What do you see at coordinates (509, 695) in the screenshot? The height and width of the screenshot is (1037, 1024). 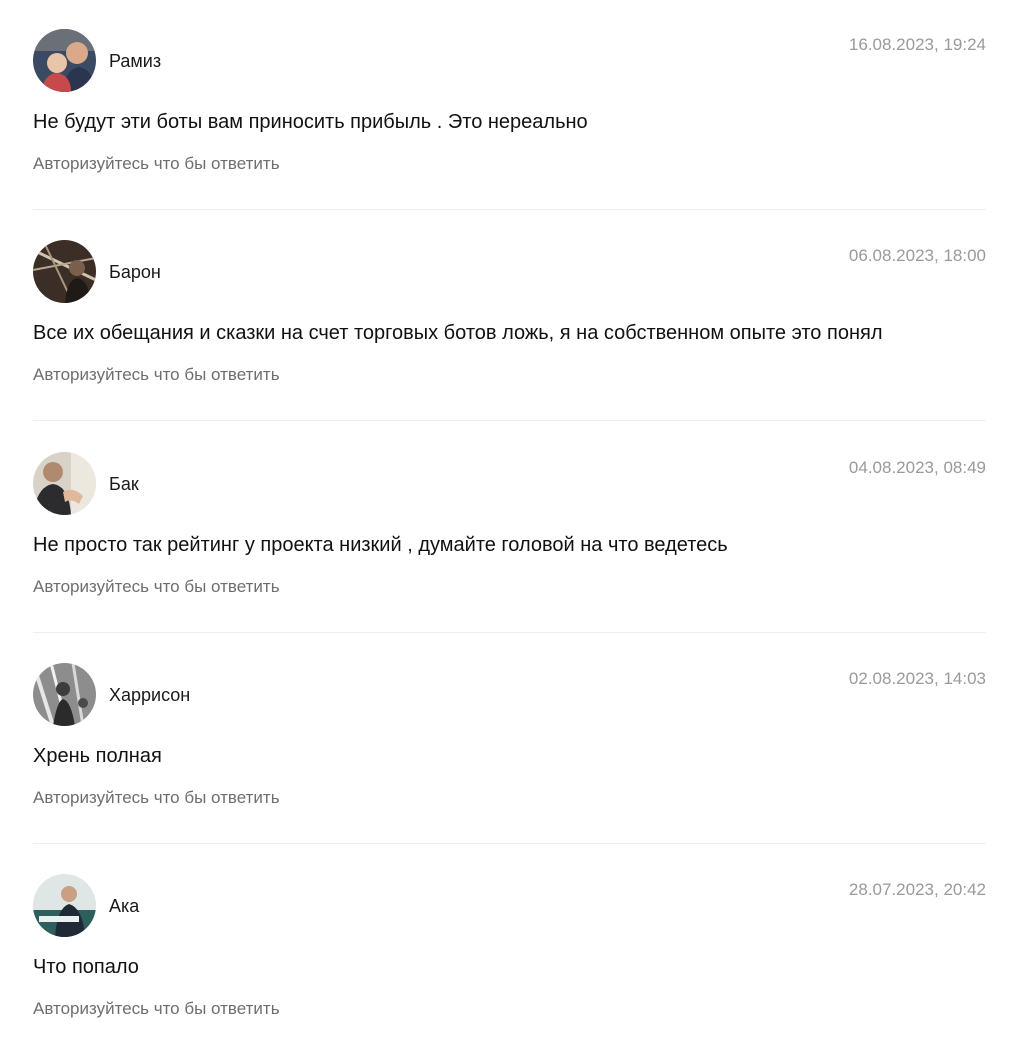 I see `comment-header: Харрисон 02.08.2023, 14:03` at bounding box center [509, 695].